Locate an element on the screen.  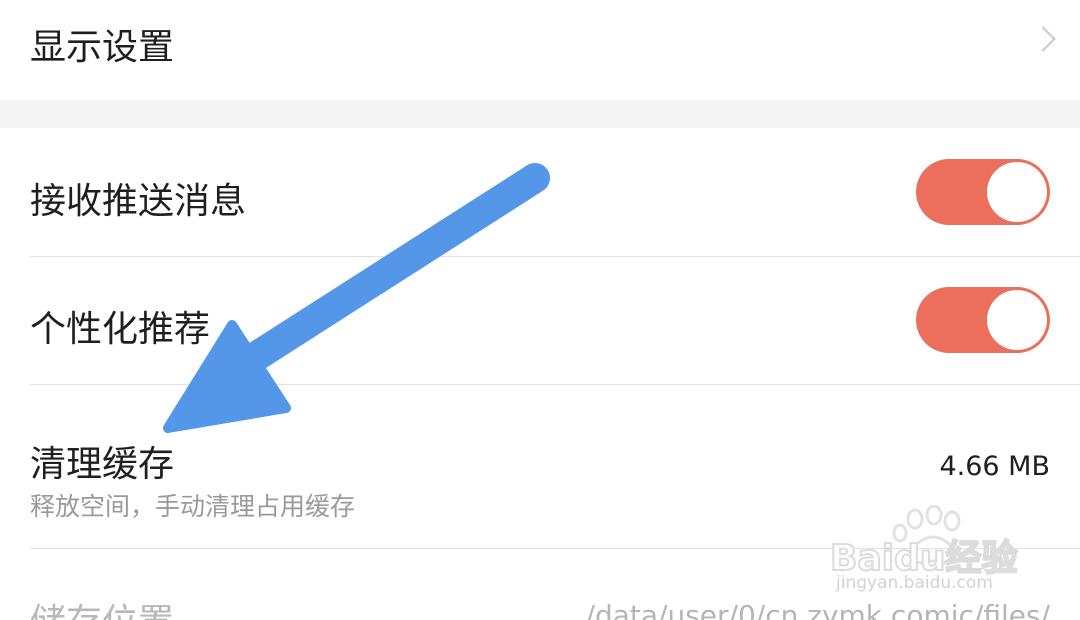
push-notification-label: 接收推送消息 is located at coordinates (138, 201).